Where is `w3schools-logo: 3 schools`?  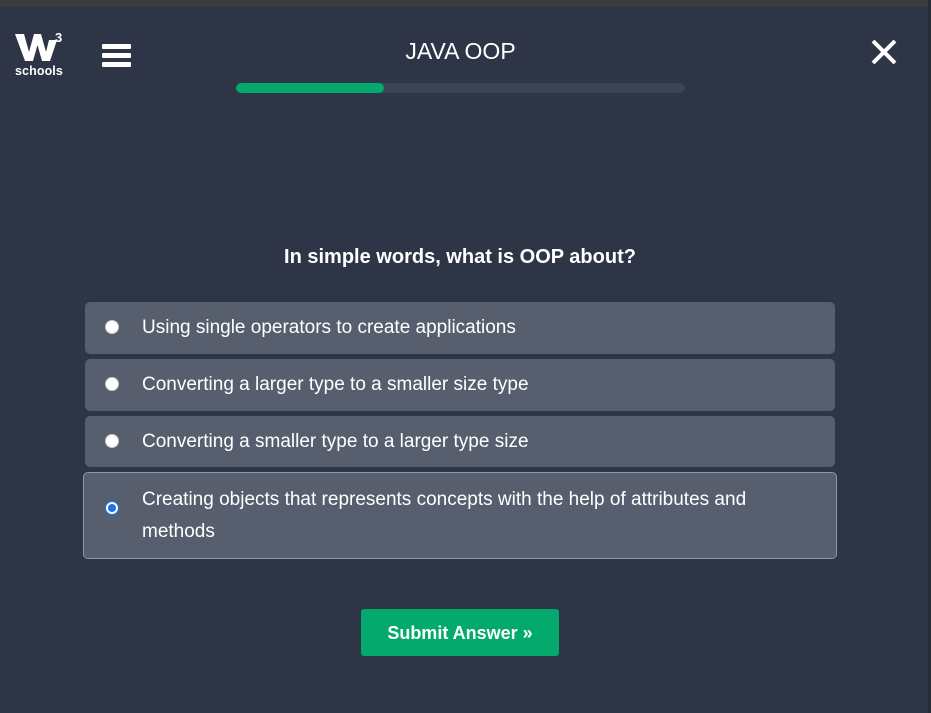
w3schools-logo: 3 schools is located at coordinates (41, 56).